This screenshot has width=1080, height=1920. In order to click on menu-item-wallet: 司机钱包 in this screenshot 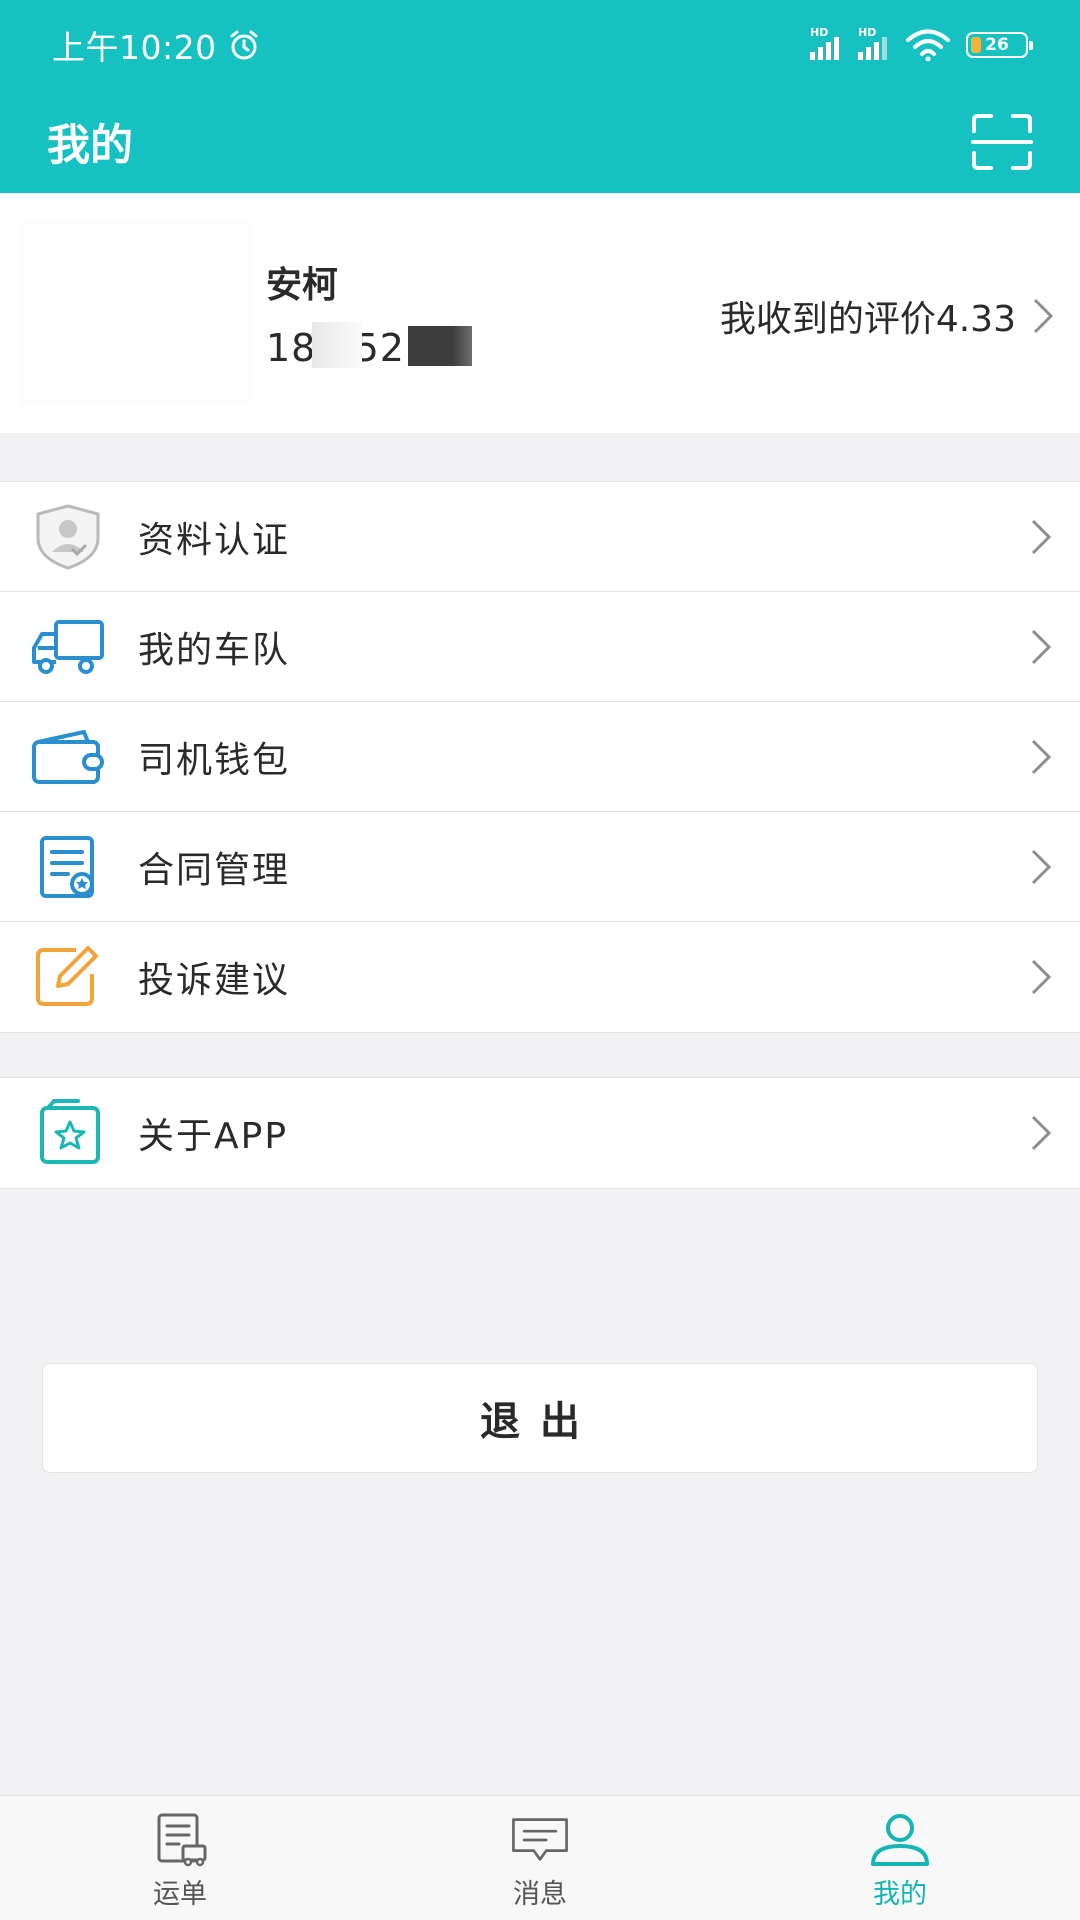, I will do `click(540, 757)`.